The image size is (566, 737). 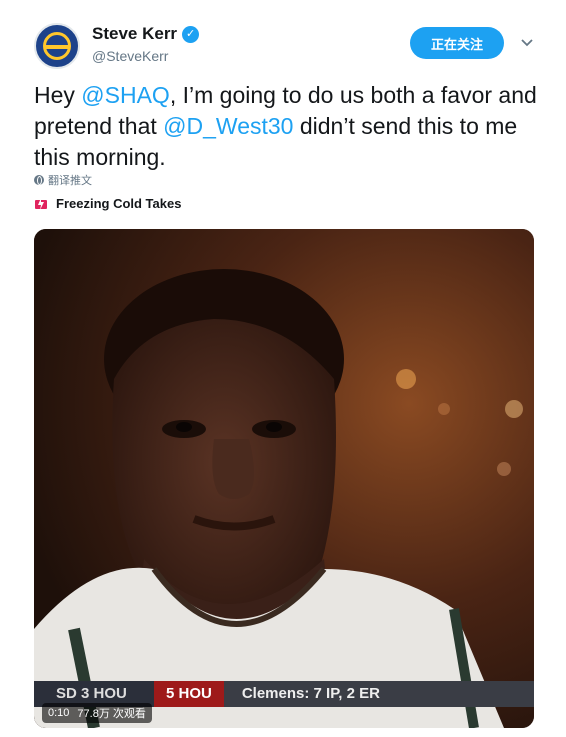 What do you see at coordinates (119, 203) in the screenshot?
I see `moment-label: Freezing Cold Takes` at bounding box center [119, 203].